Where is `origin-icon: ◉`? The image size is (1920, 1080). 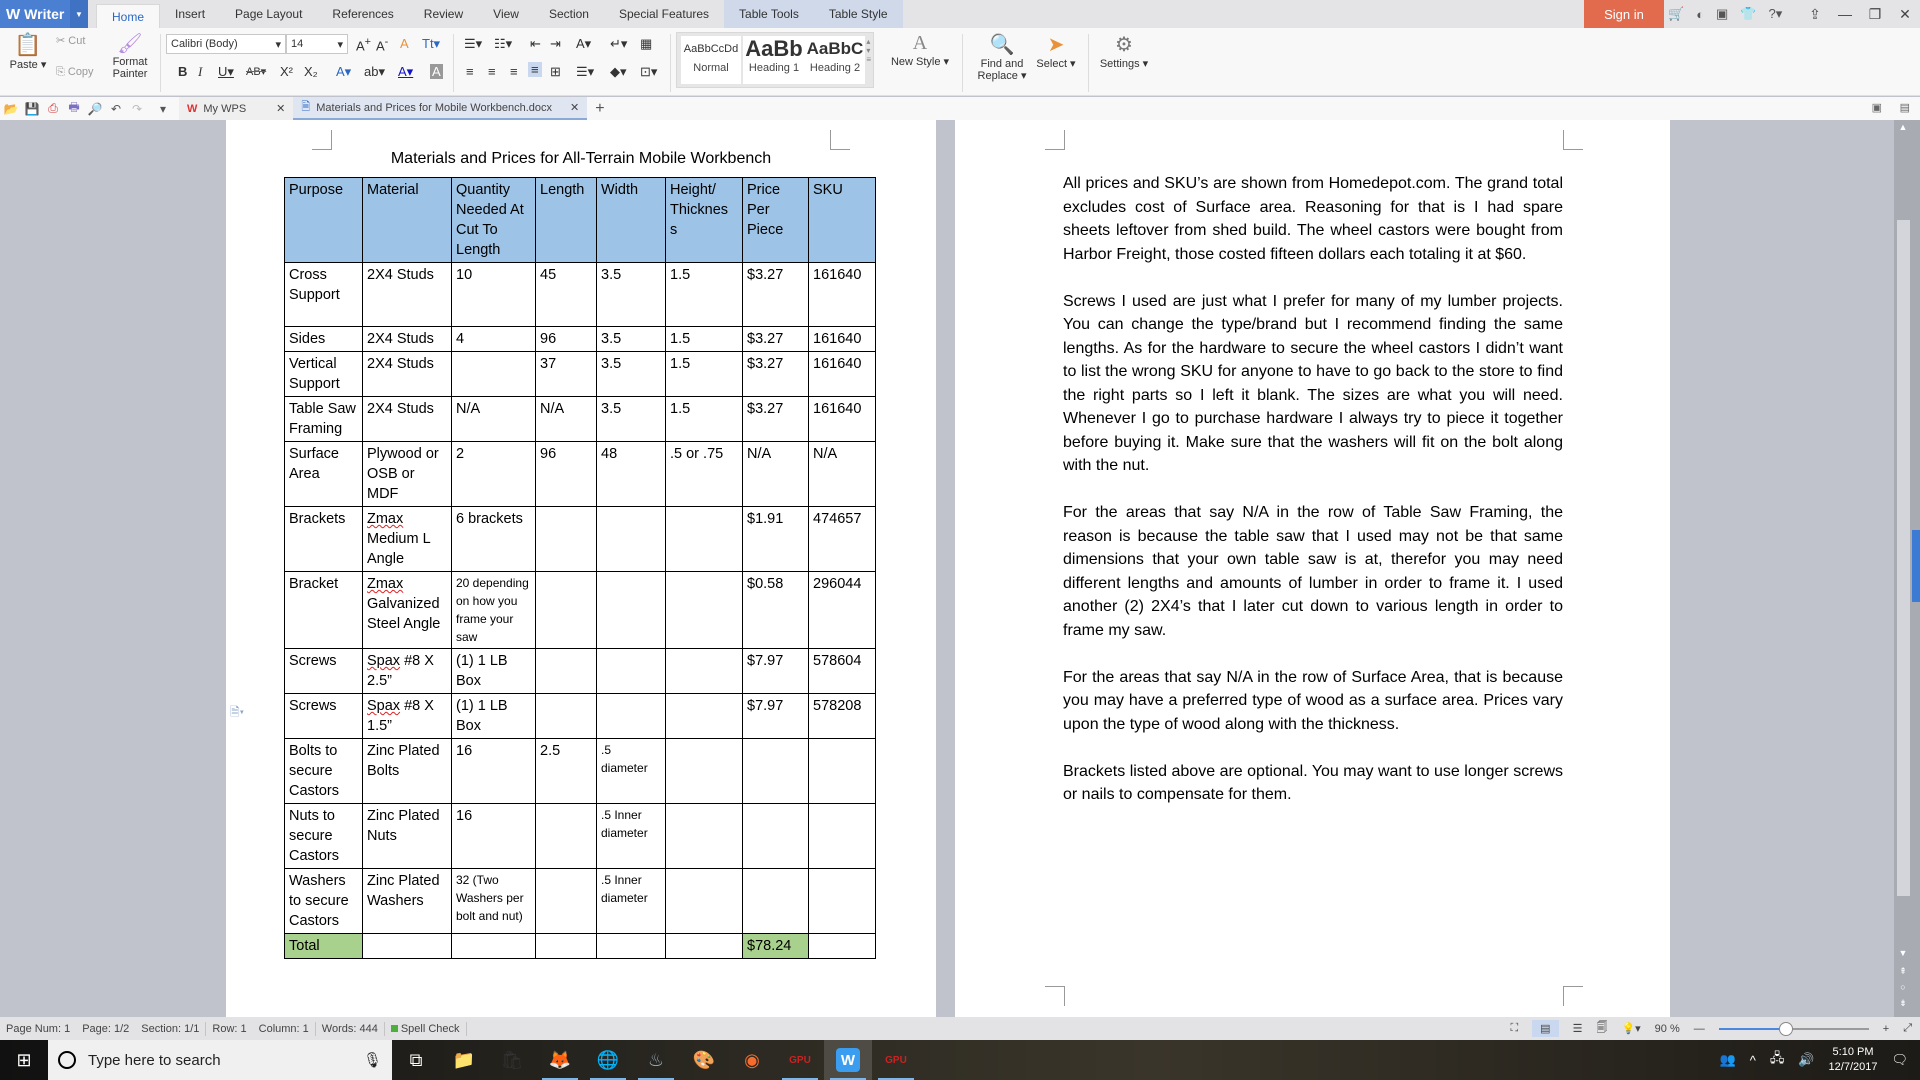
origin-icon: ◉ is located at coordinates (752, 1060).